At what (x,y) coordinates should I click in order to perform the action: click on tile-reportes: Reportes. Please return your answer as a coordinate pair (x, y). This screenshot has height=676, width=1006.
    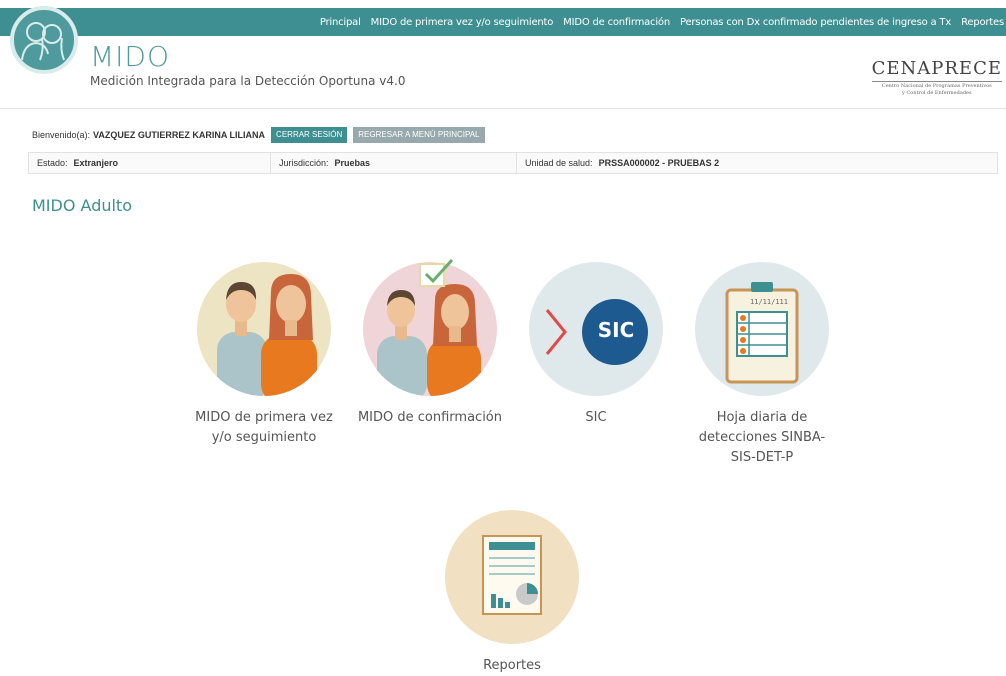
    Looking at the image, I should click on (512, 593).